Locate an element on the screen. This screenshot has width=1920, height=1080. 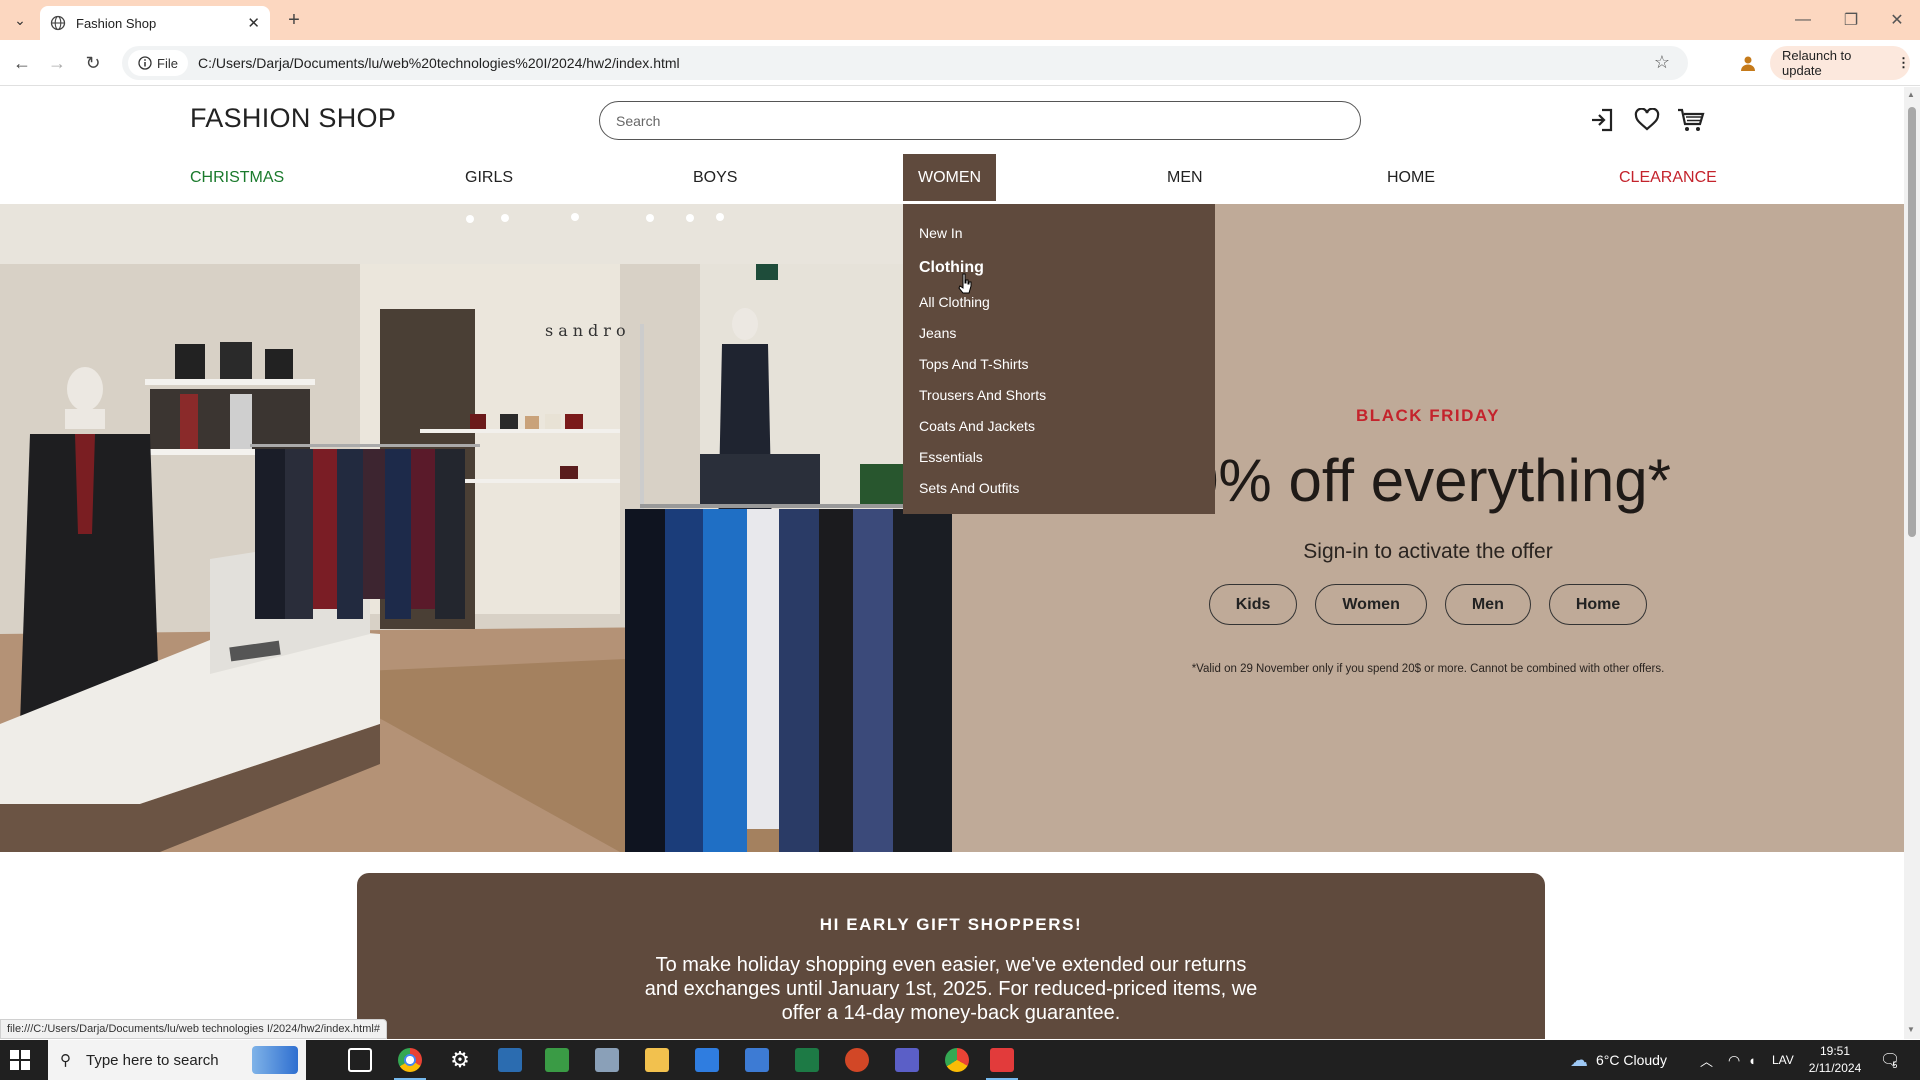
store-sign: sandro is located at coordinates (588, 330).